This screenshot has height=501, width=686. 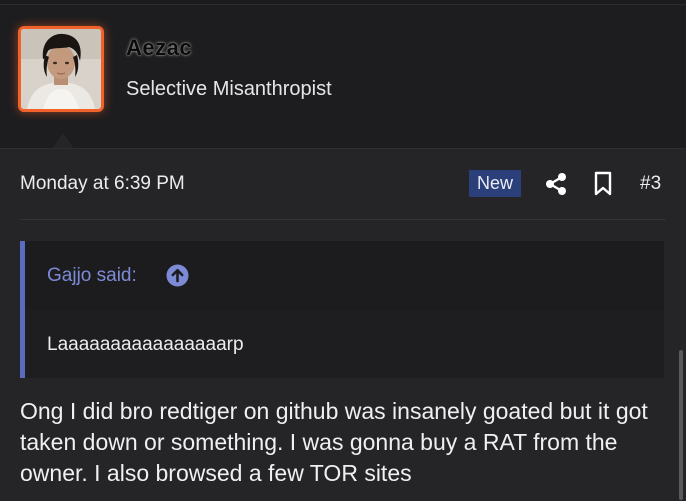 I want to click on username: Aezac, so click(x=159, y=48).